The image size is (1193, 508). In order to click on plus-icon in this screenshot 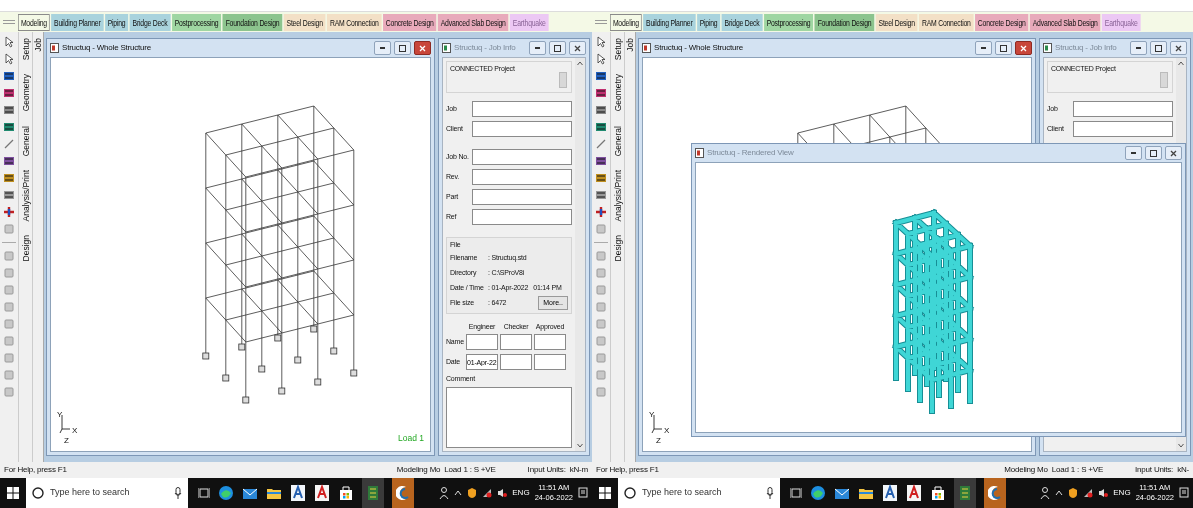, I will do `click(601, 212)`.